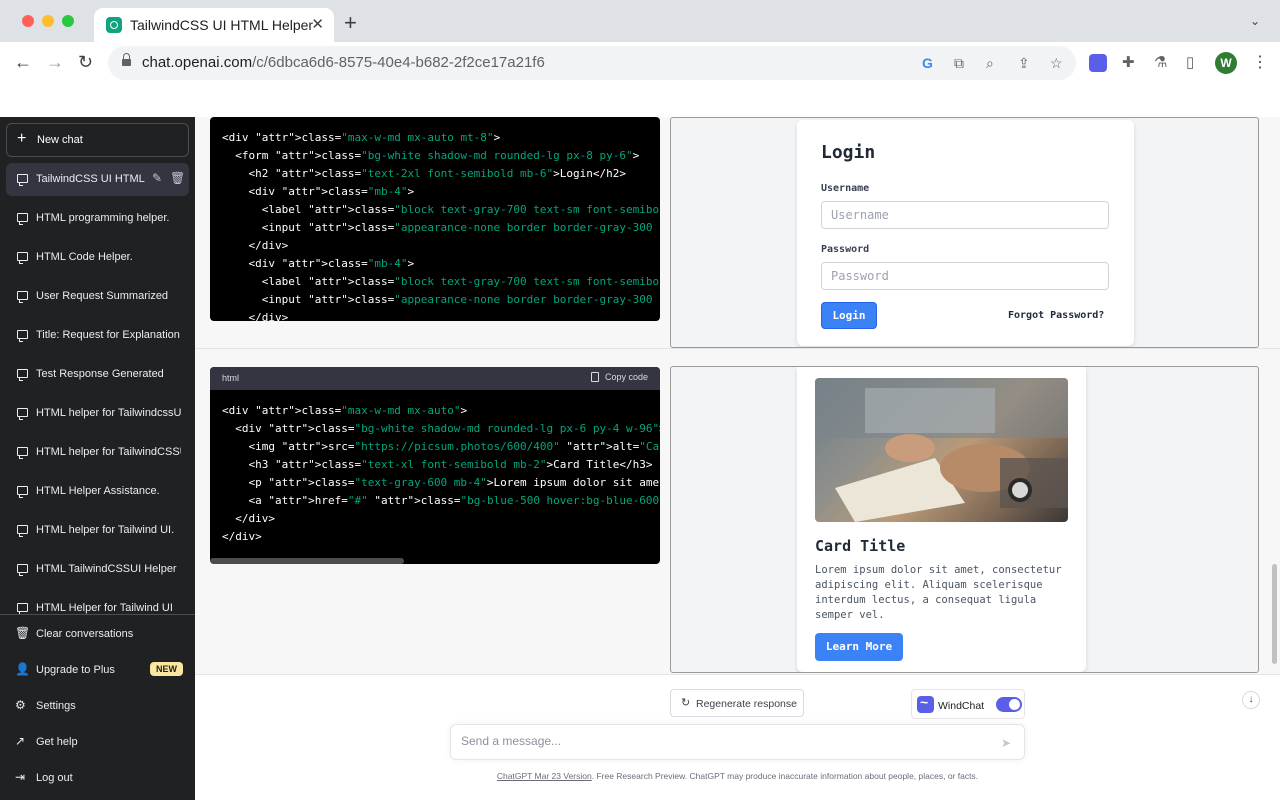 This screenshot has width=1280, height=800. I want to click on password-field: Password, so click(965, 276).